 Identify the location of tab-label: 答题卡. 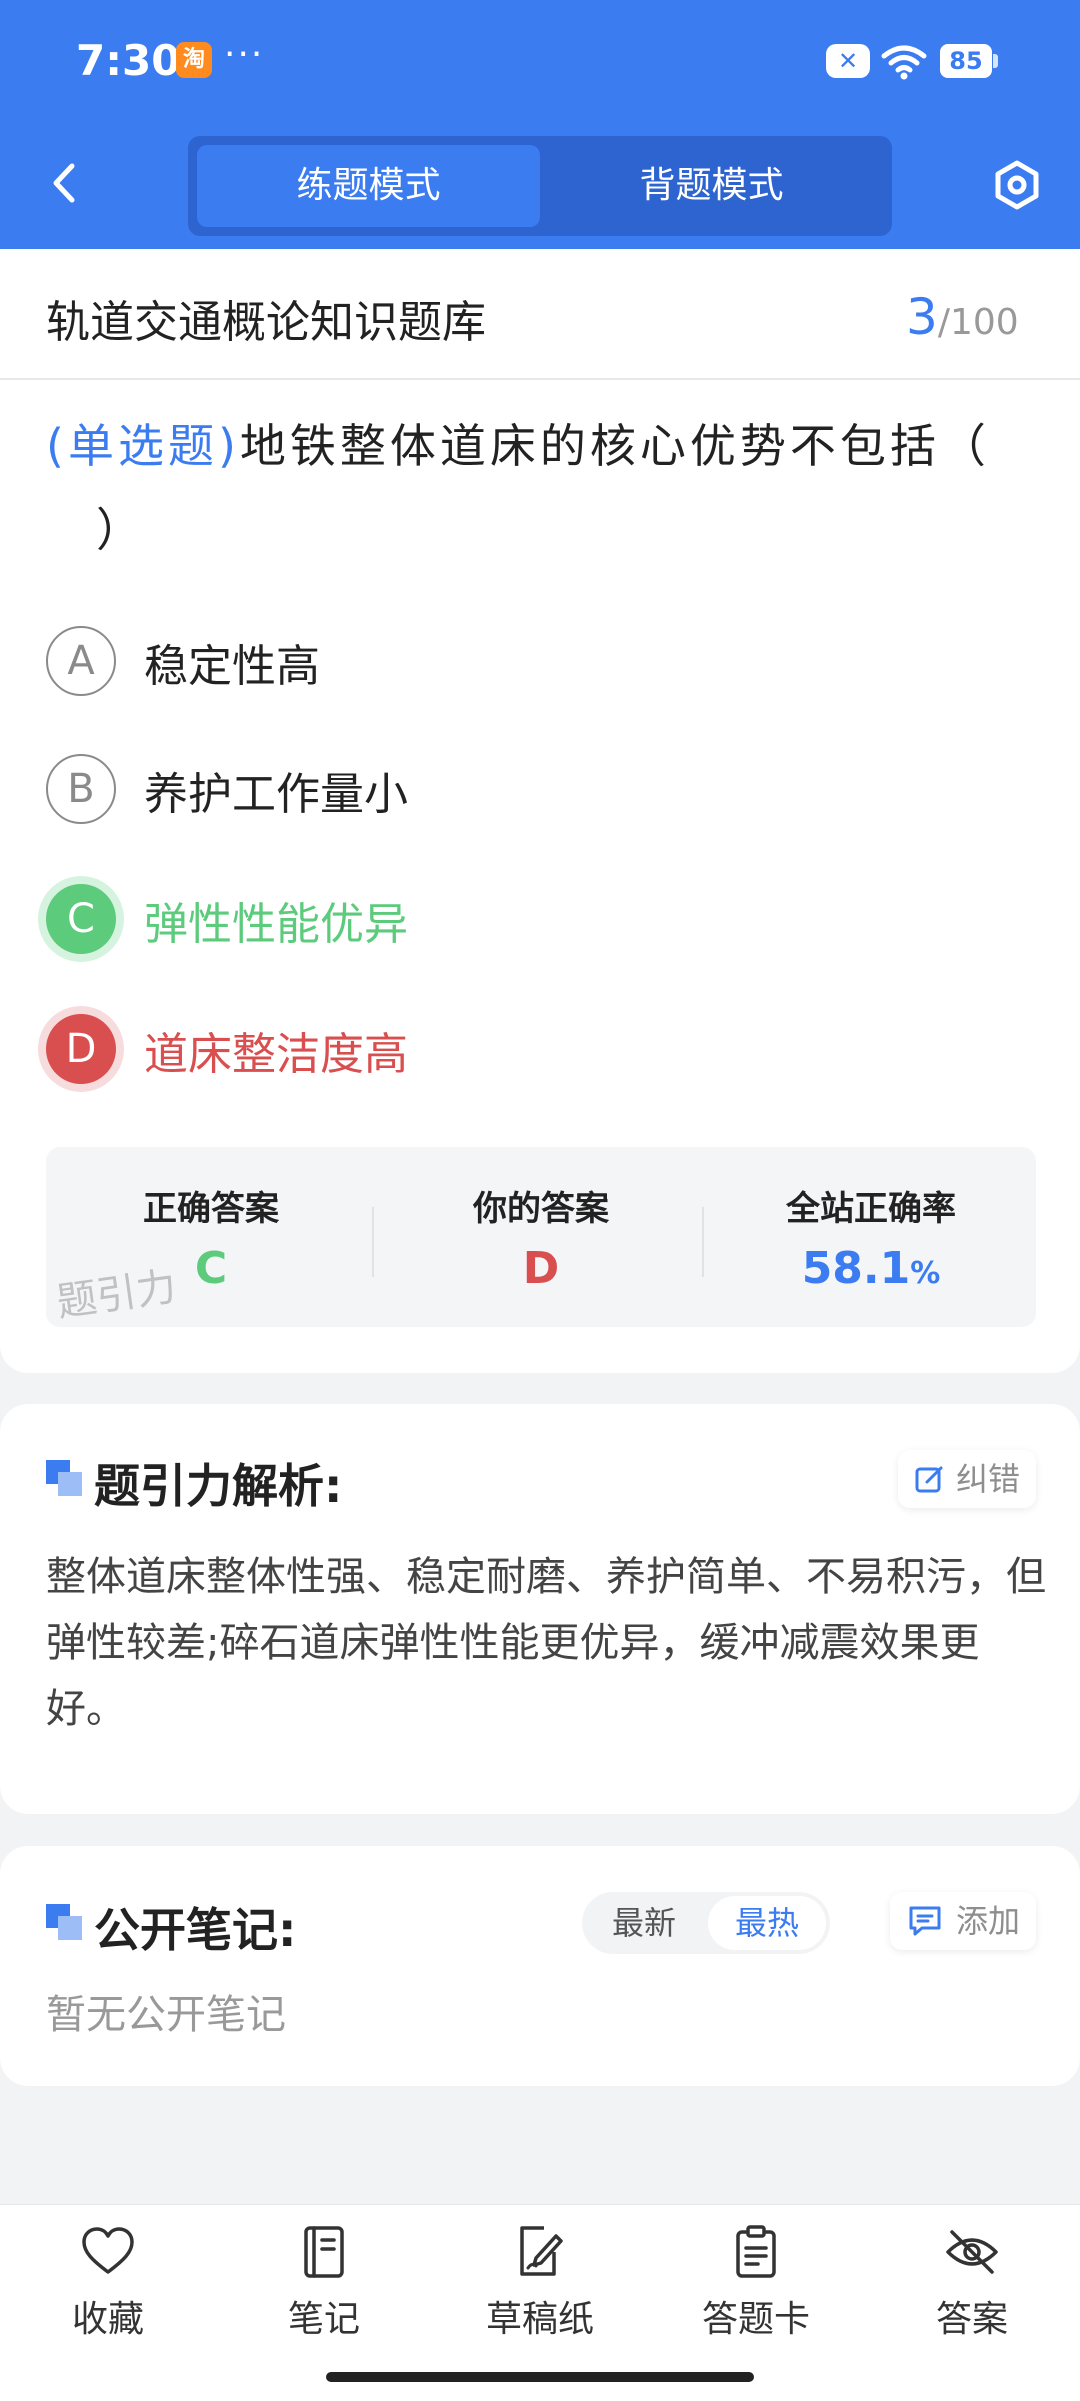
(755, 2319).